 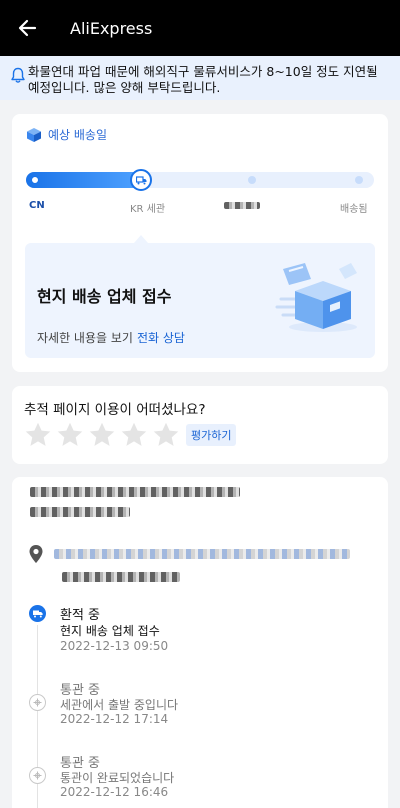 What do you see at coordinates (117, 778) in the screenshot?
I see `timeline-detail: 통관이 완료되었습니다` at bounding box center [117, 778].